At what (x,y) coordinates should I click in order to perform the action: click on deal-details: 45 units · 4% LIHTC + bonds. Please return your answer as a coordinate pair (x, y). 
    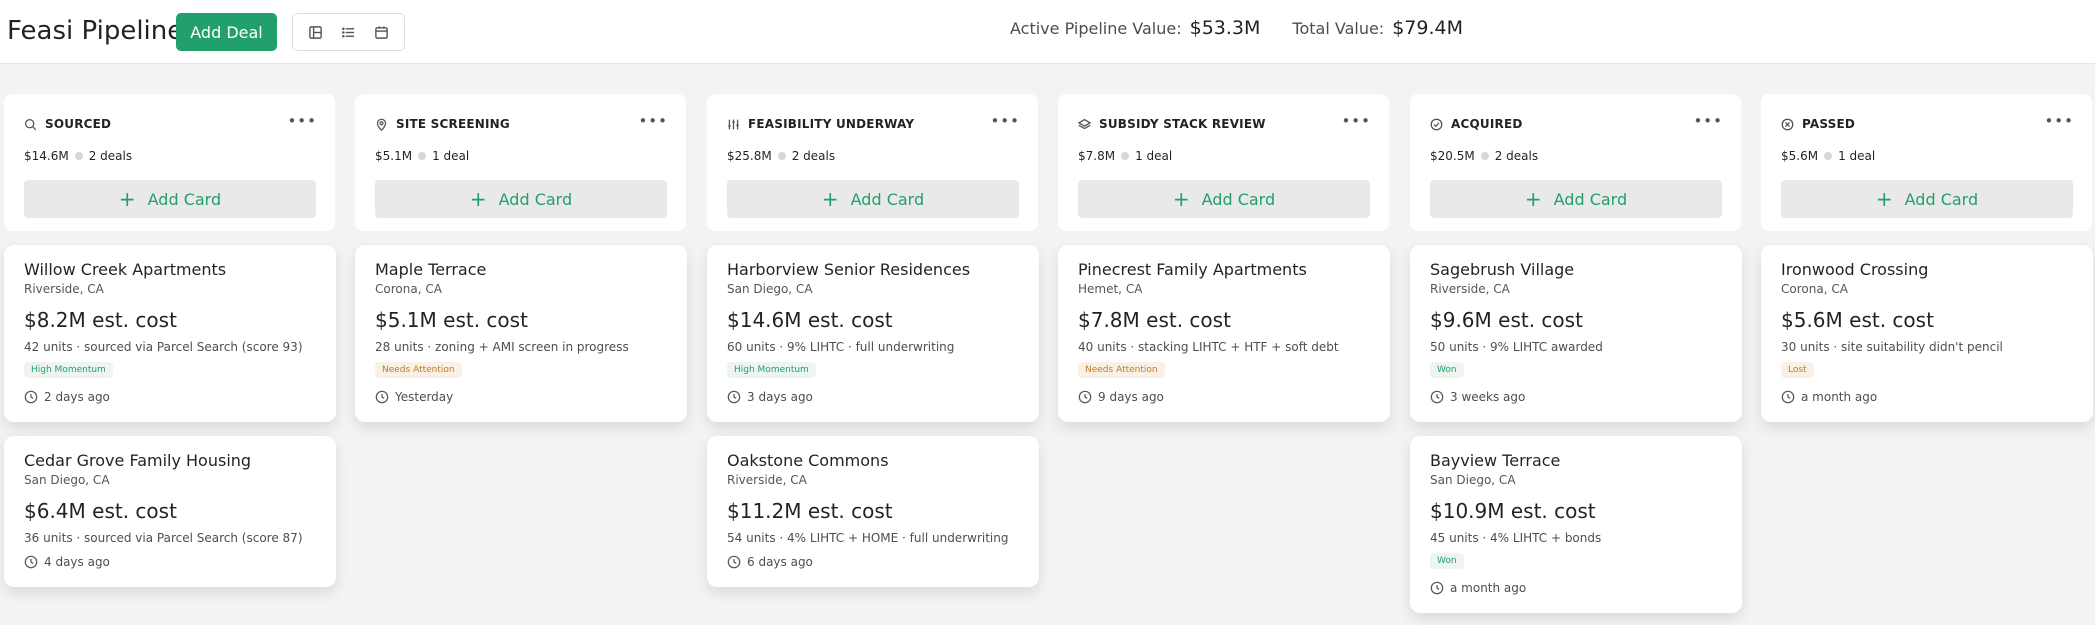
    Looking at the image, I should click on (1516, 538).